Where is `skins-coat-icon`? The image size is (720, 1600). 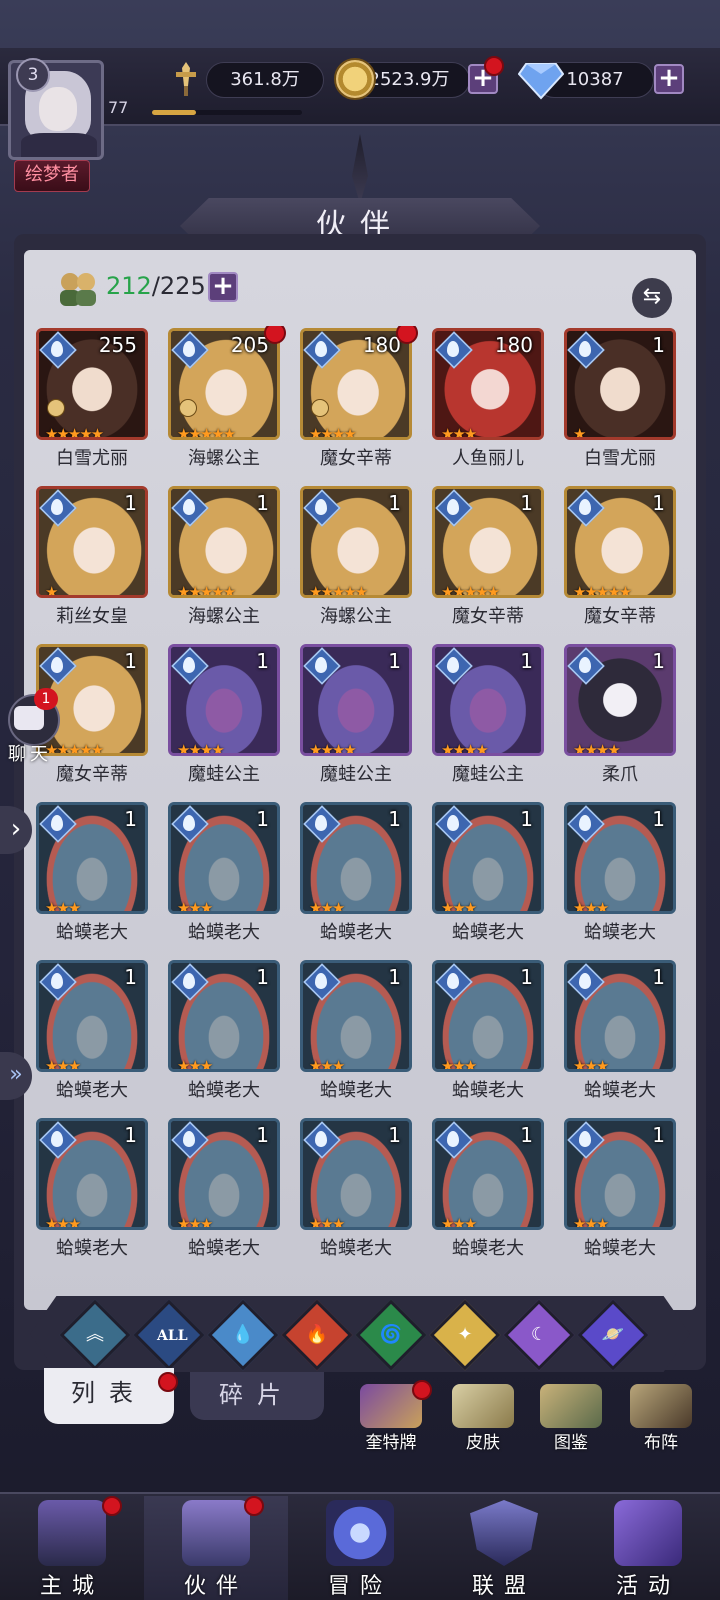
skins-coat-icon is located at coordinates (483, 1406).